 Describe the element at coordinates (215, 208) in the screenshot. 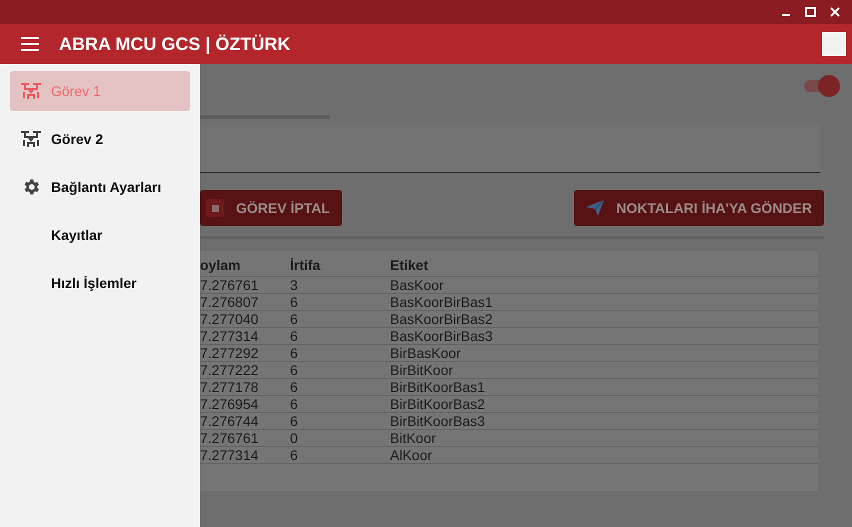

I see `stop-icon` at that location.